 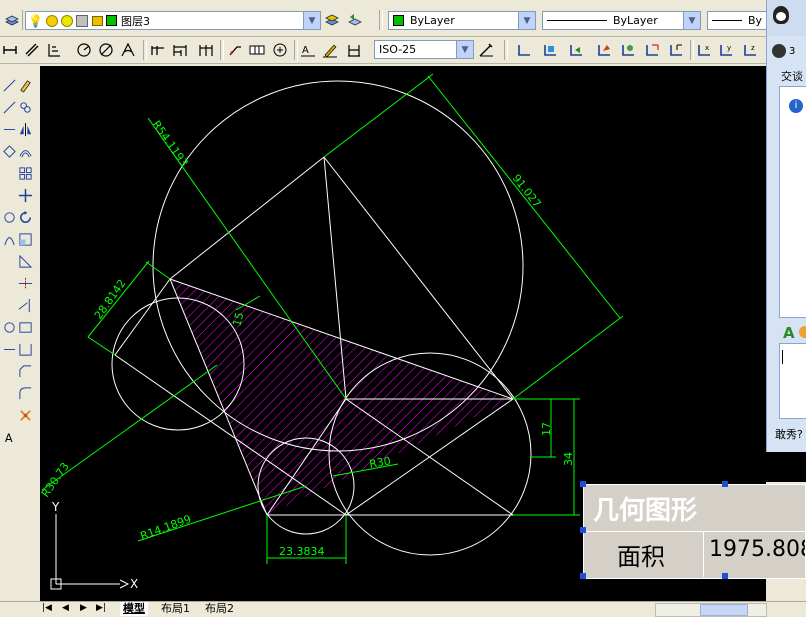 I want to click on first-tab-icon: |◀, so click(x=47, y=608).